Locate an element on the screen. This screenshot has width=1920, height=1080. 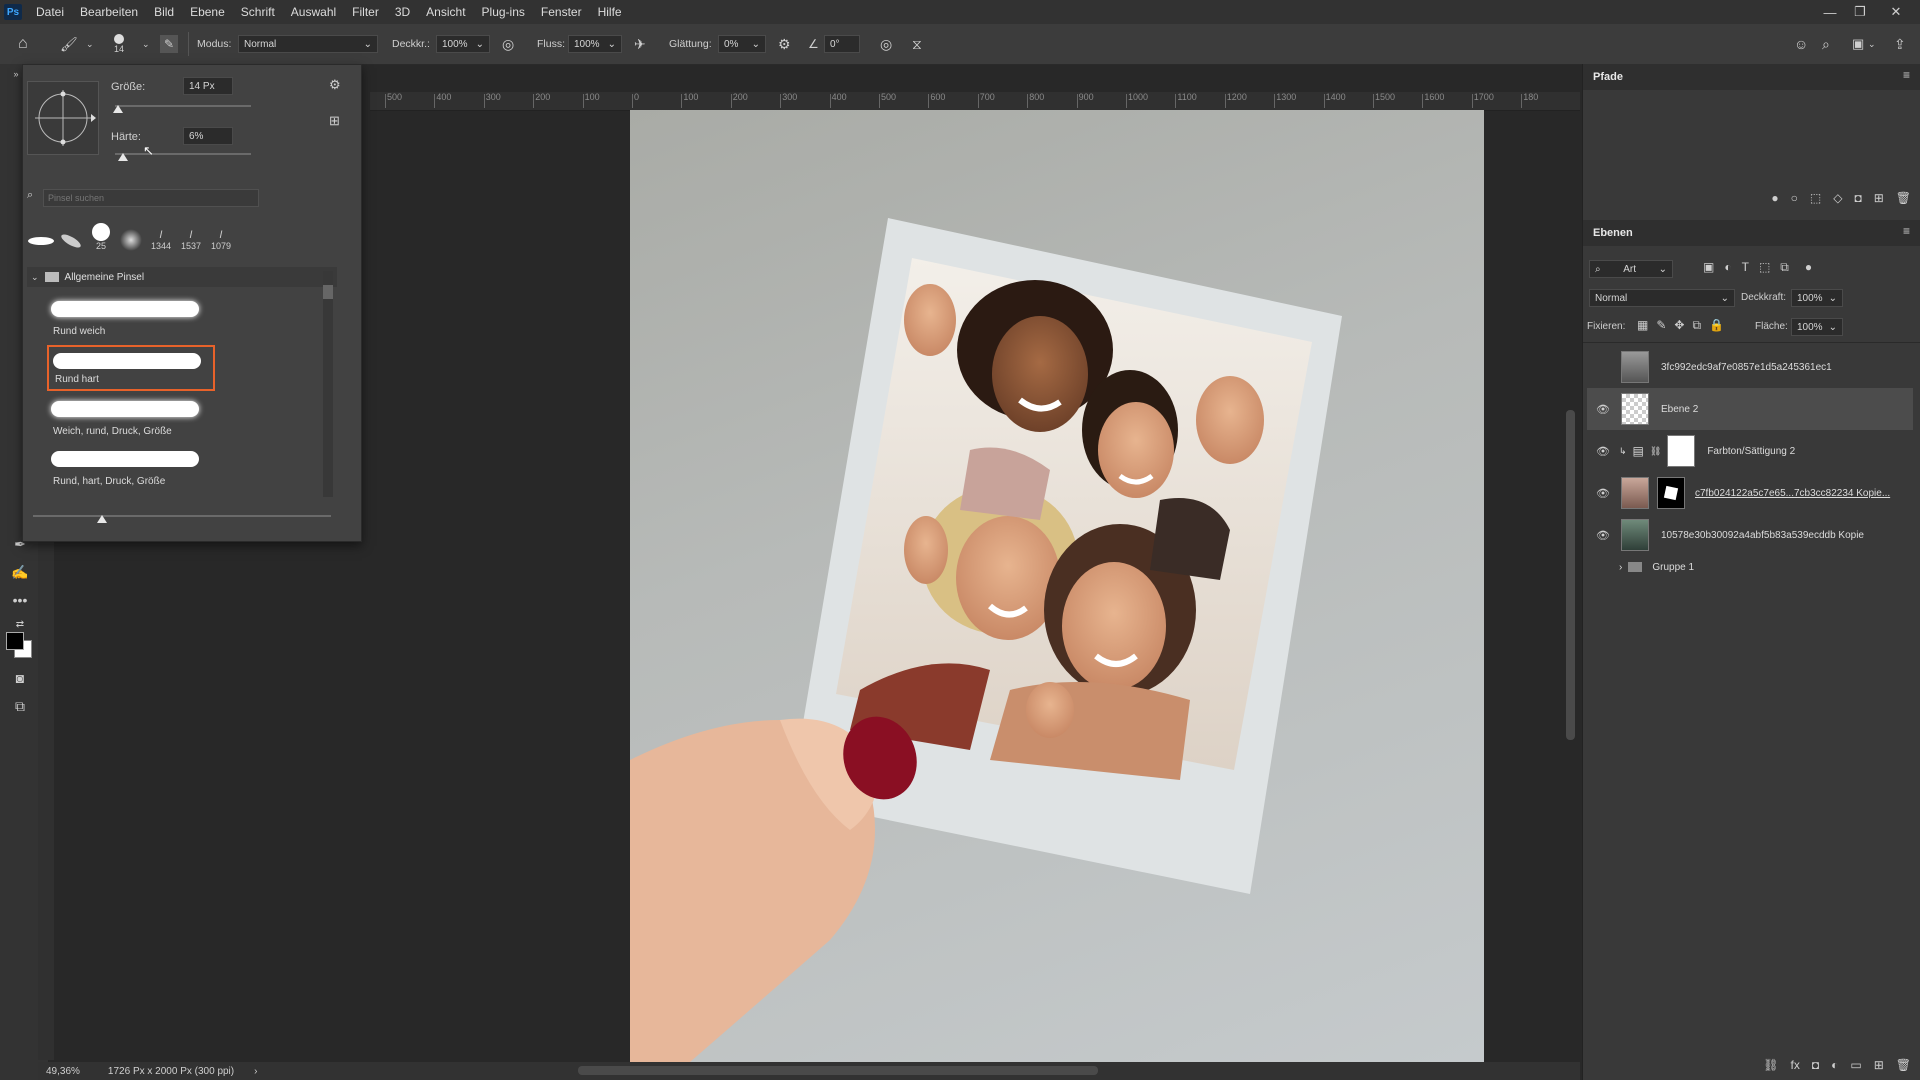
size-slider-track is located at coordinates (183, 106).